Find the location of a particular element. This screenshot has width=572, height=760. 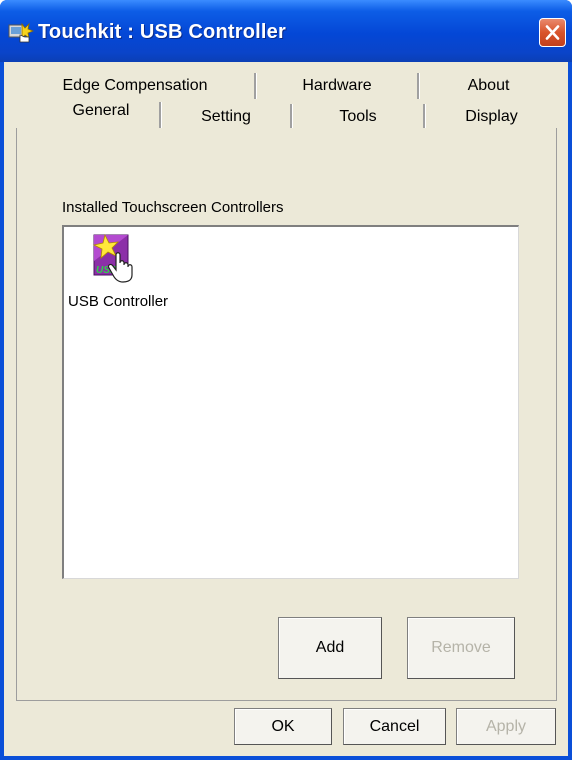

tab-about: About is located at coordinates (488, 86).